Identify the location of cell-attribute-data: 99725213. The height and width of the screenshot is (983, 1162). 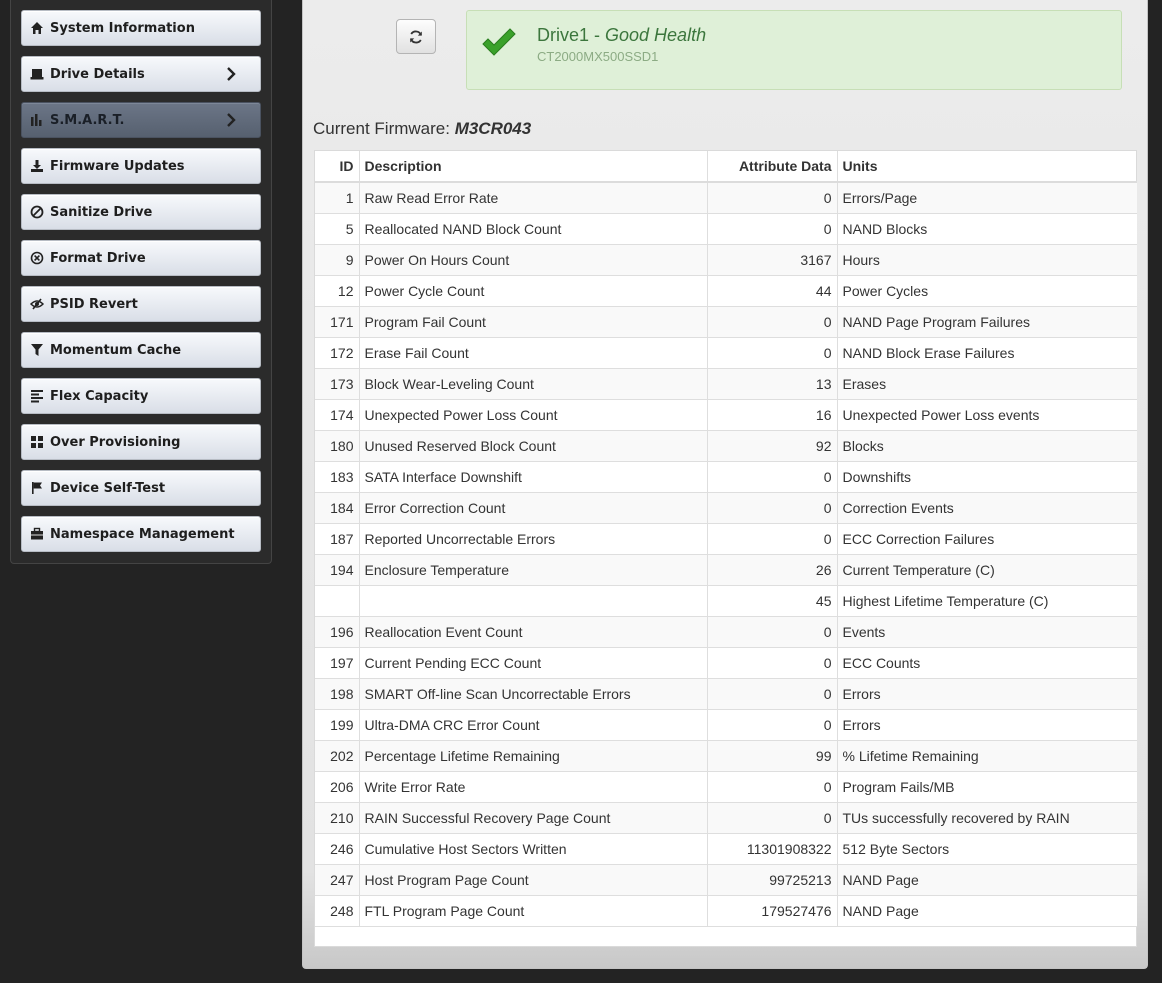
(772, 880).